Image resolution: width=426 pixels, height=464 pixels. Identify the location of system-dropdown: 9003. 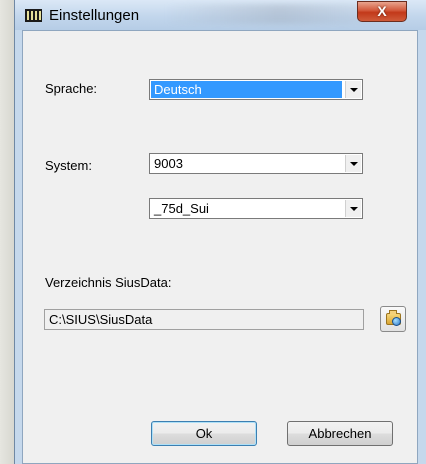
(256, 163).